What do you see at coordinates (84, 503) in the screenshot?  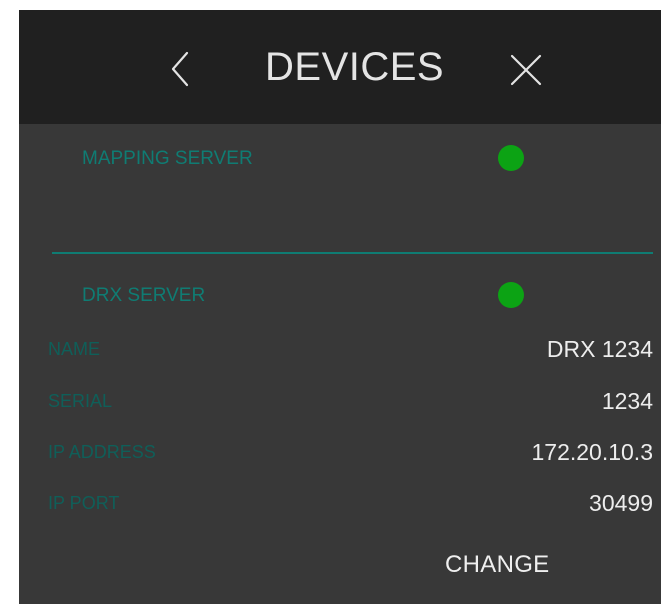 I see `ip-port-label: IP PORT` at bounding box center [84, 503].